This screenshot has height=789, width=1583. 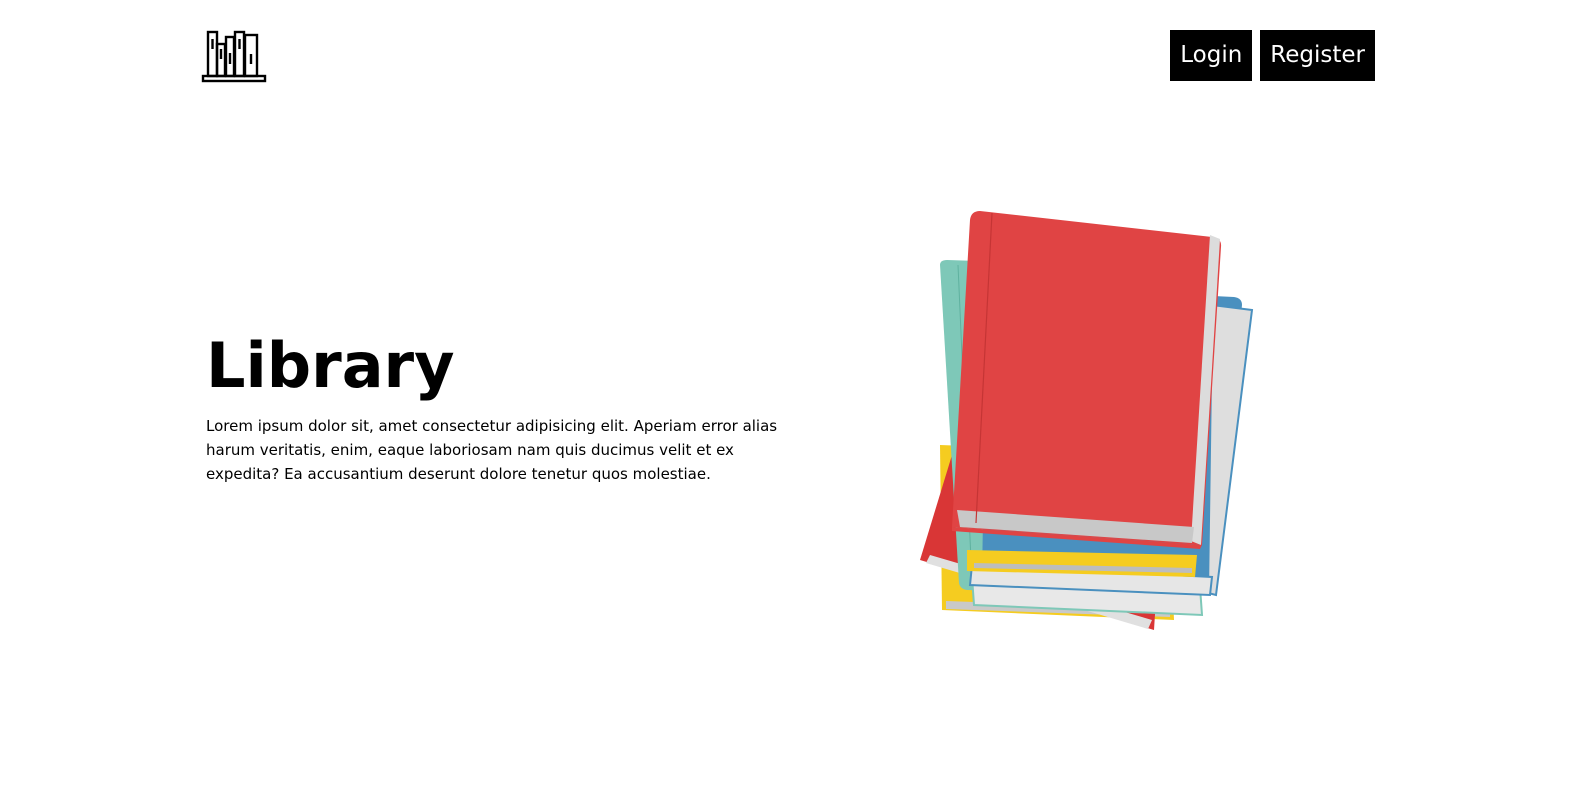 I want to click on page-title: Library, so click(x=330, y=365).